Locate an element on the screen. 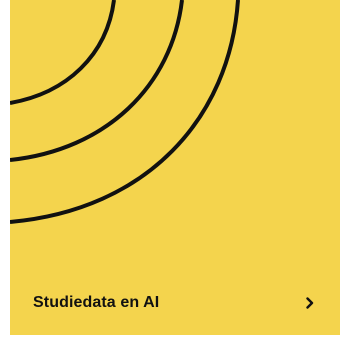 The width and height of the screenshot is (350, 345). card-footer: Studiedata en AI is located at coordinates (174, 303).